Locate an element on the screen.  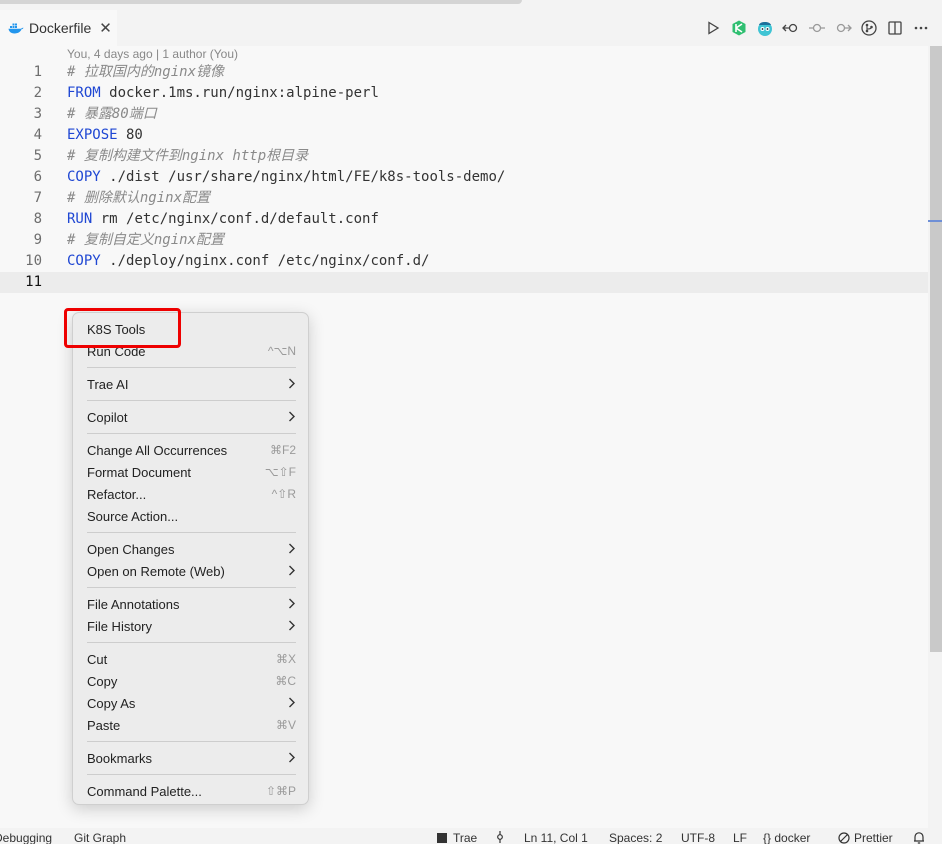
code-line: 9 # 复制自定义nginx配置 is located at coordinates (464, 240).